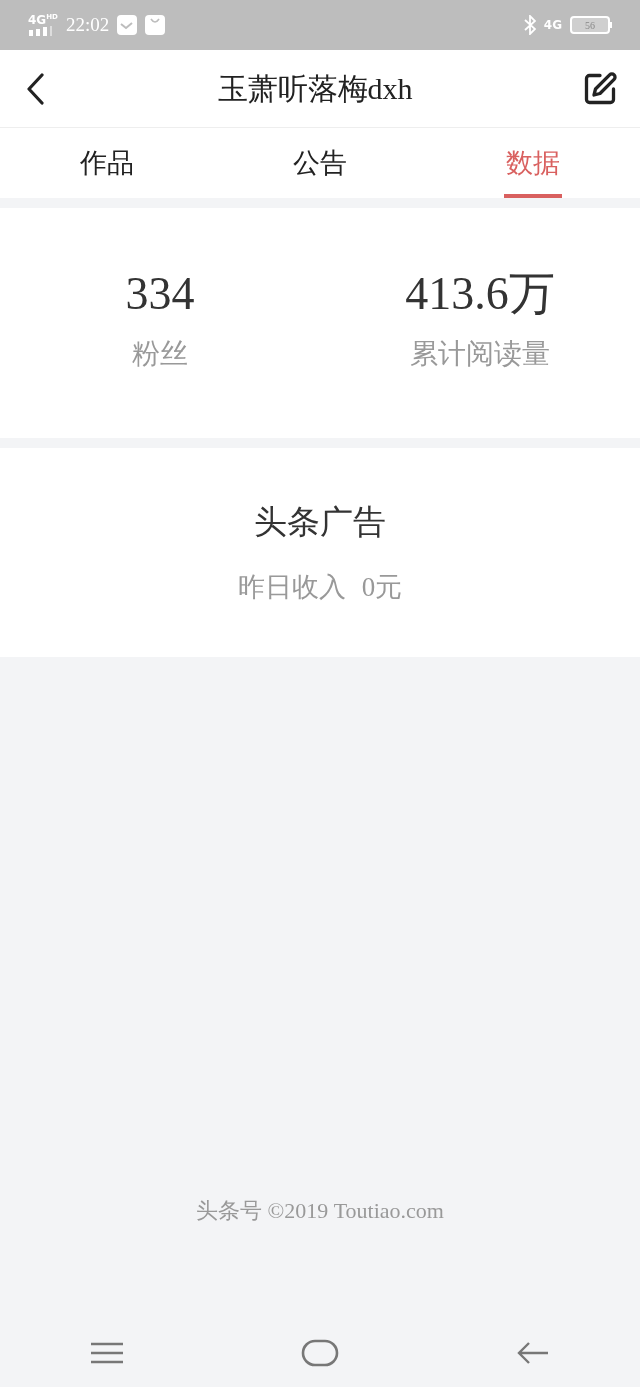  Describe the element at coordinates (480, 294) in the screenshot. I see `stat-value: 413.6万` at that location.